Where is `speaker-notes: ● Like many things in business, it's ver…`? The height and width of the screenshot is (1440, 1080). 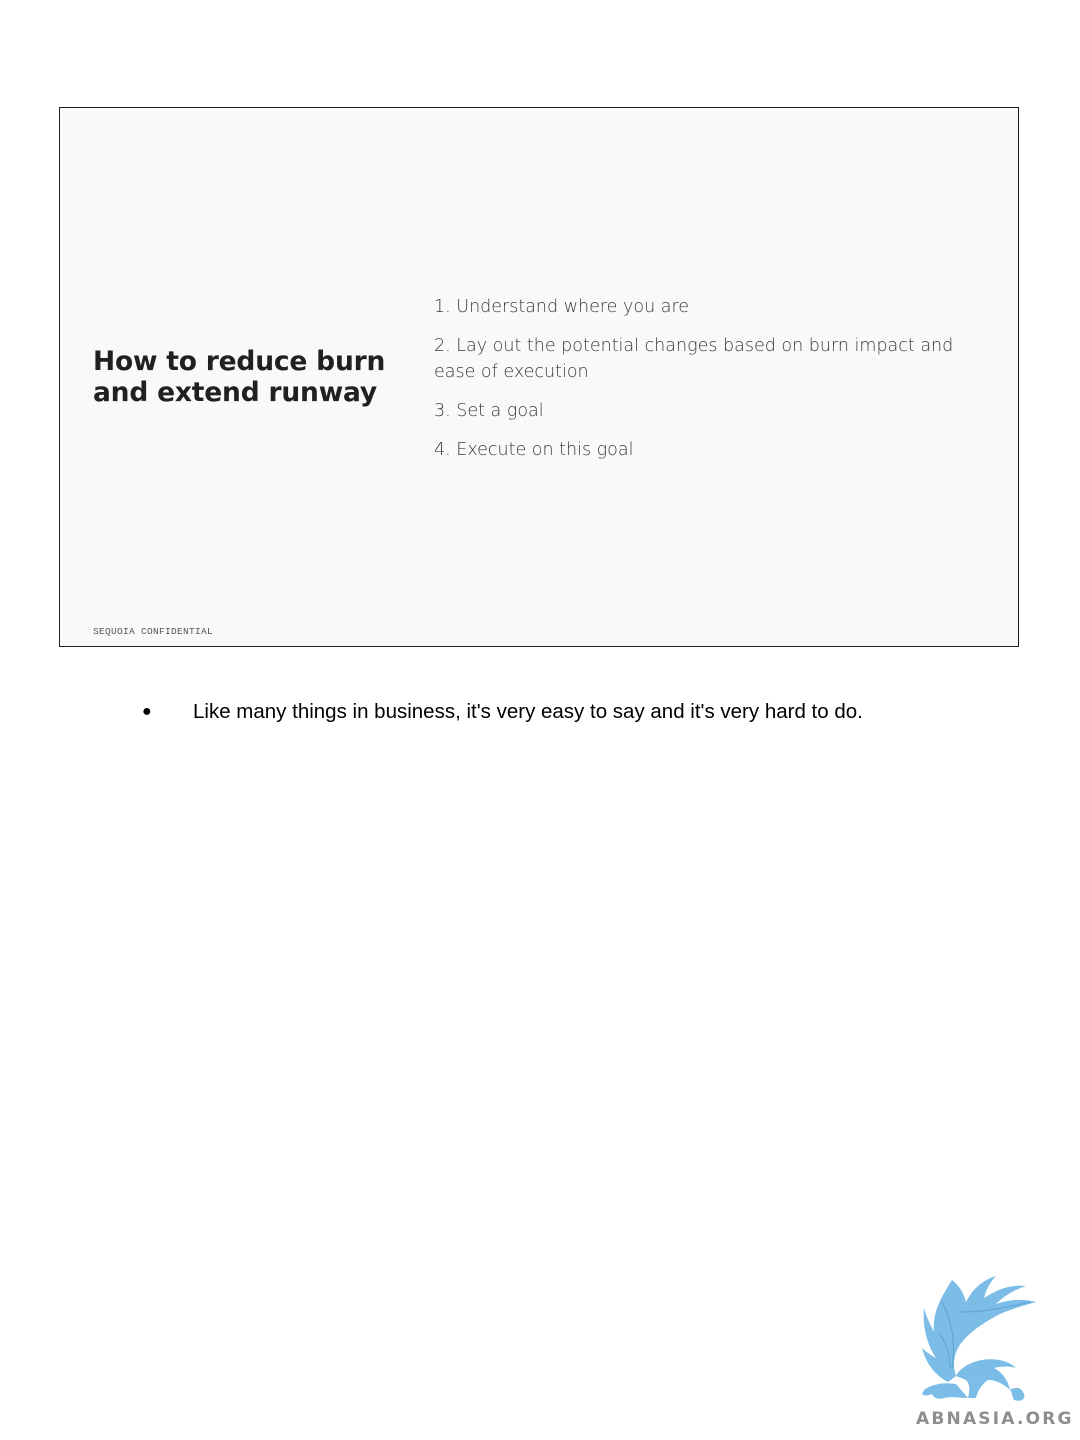
speaker-notes: ● Like many things in business, it's ver… is located at coordinates (582, 712).